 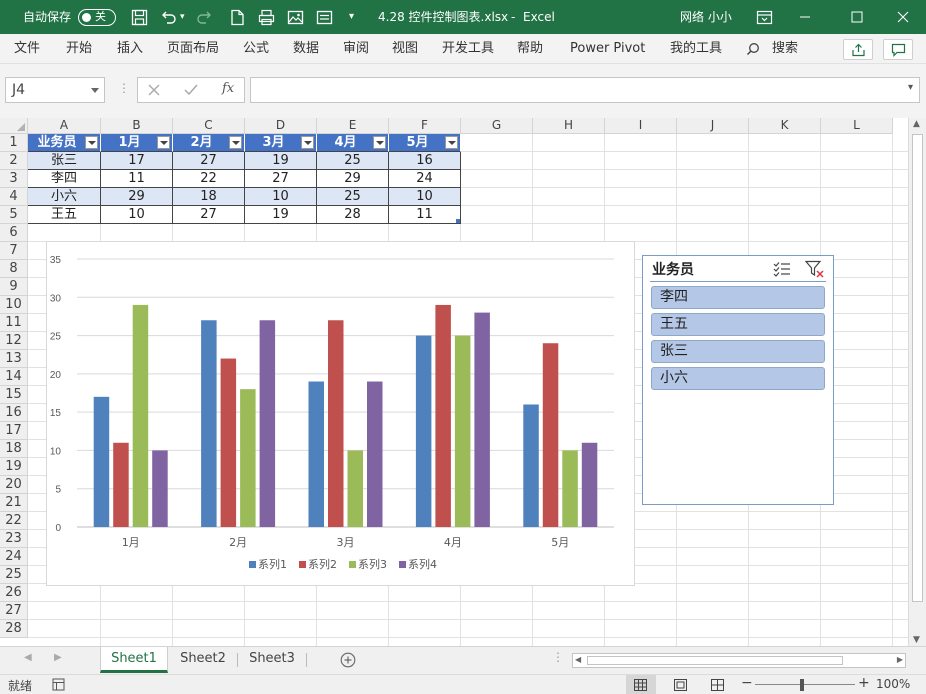 I want to click on tab-data: 数据, so click(x=306, y=49).